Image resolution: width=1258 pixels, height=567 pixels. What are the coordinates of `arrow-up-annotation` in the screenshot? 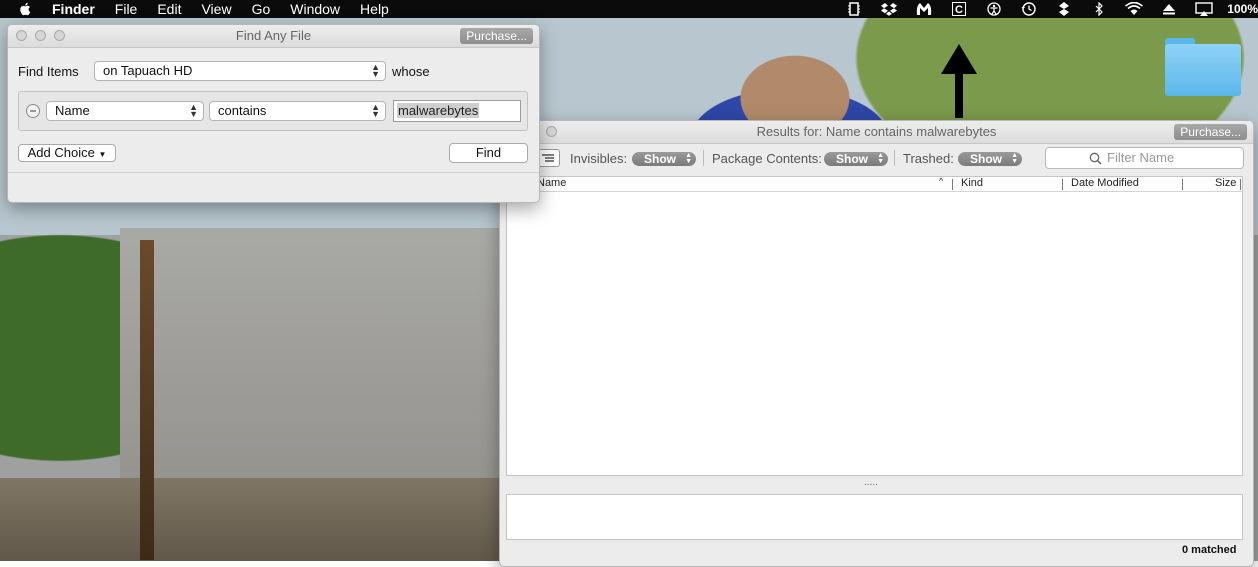 It's located at (959, 81).